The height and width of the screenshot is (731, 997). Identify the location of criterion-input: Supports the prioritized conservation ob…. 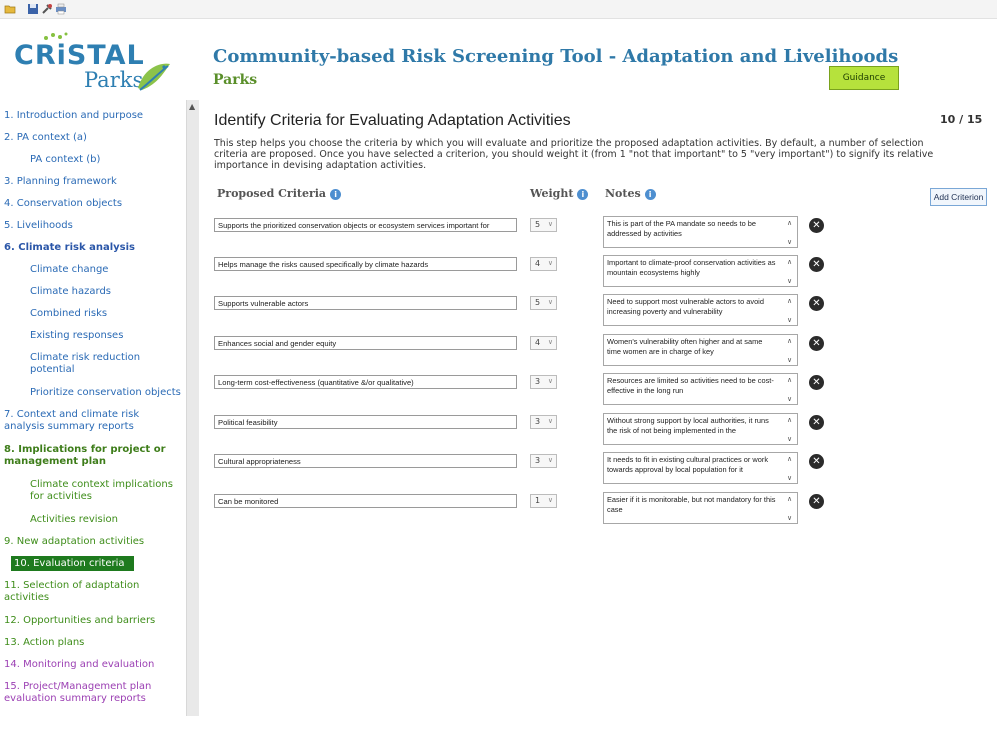
(365, 225).